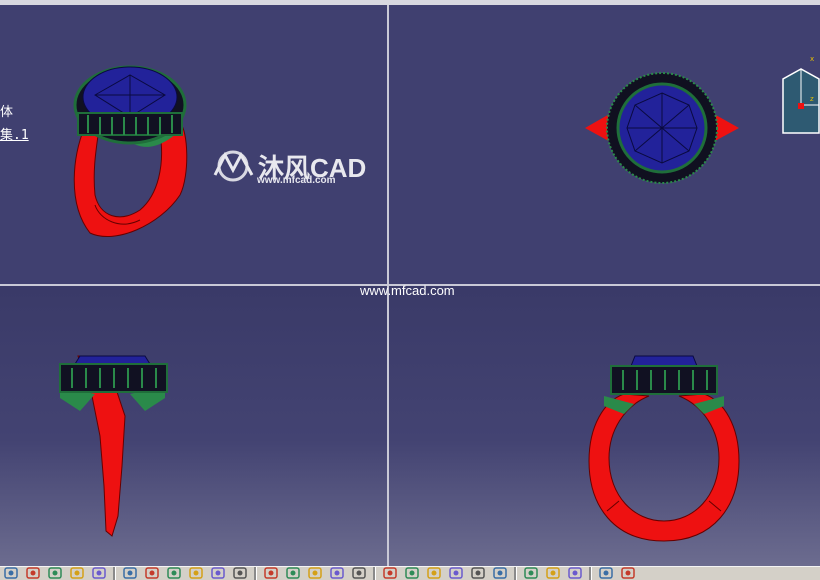 This screenshot has width=820, height=580. What do you see at coordinates (271, 573) in the screenshot?
I see `normal-view-icon` at bounding box center [271, 573].